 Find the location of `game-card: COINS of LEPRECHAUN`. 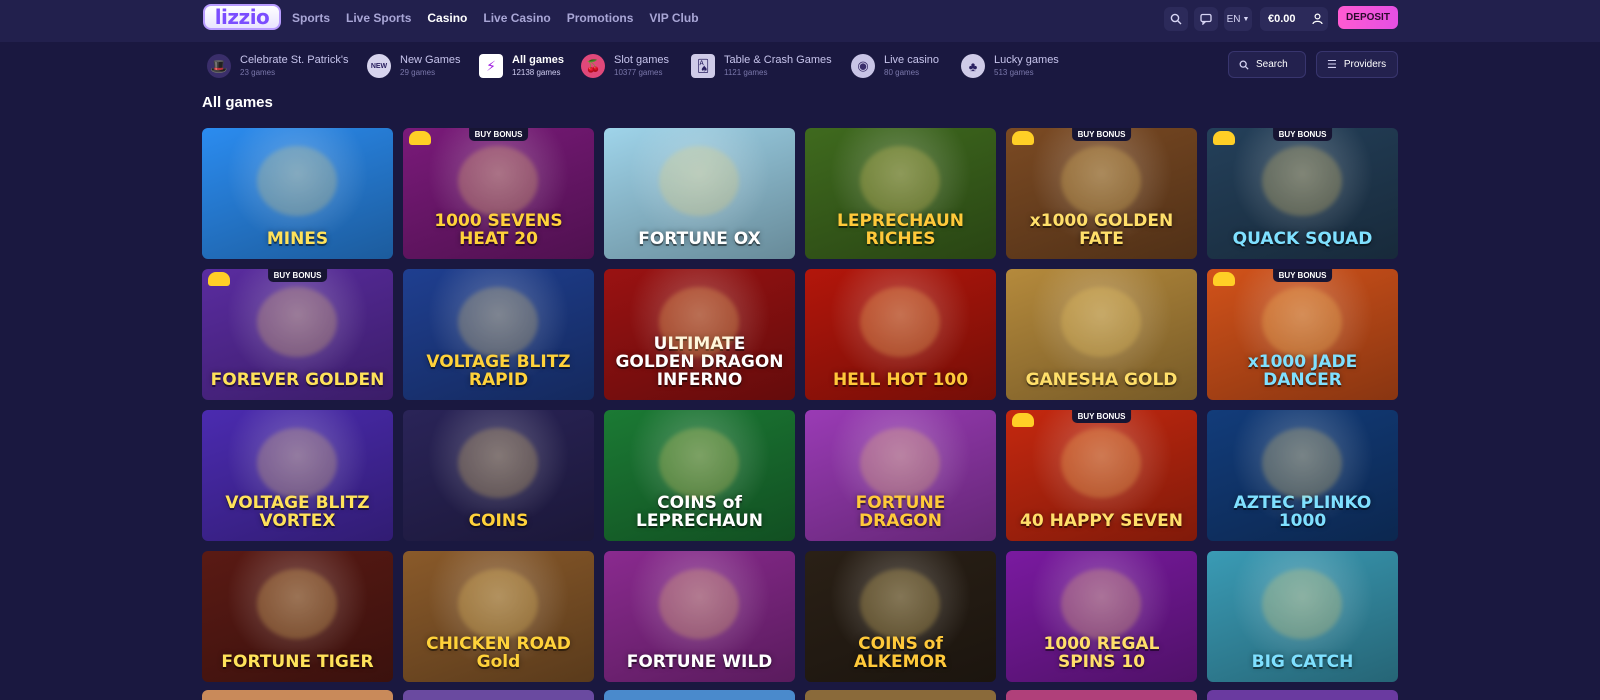

game-card: COINS of LEPRECHAUN is located at coordinates (699, 475).